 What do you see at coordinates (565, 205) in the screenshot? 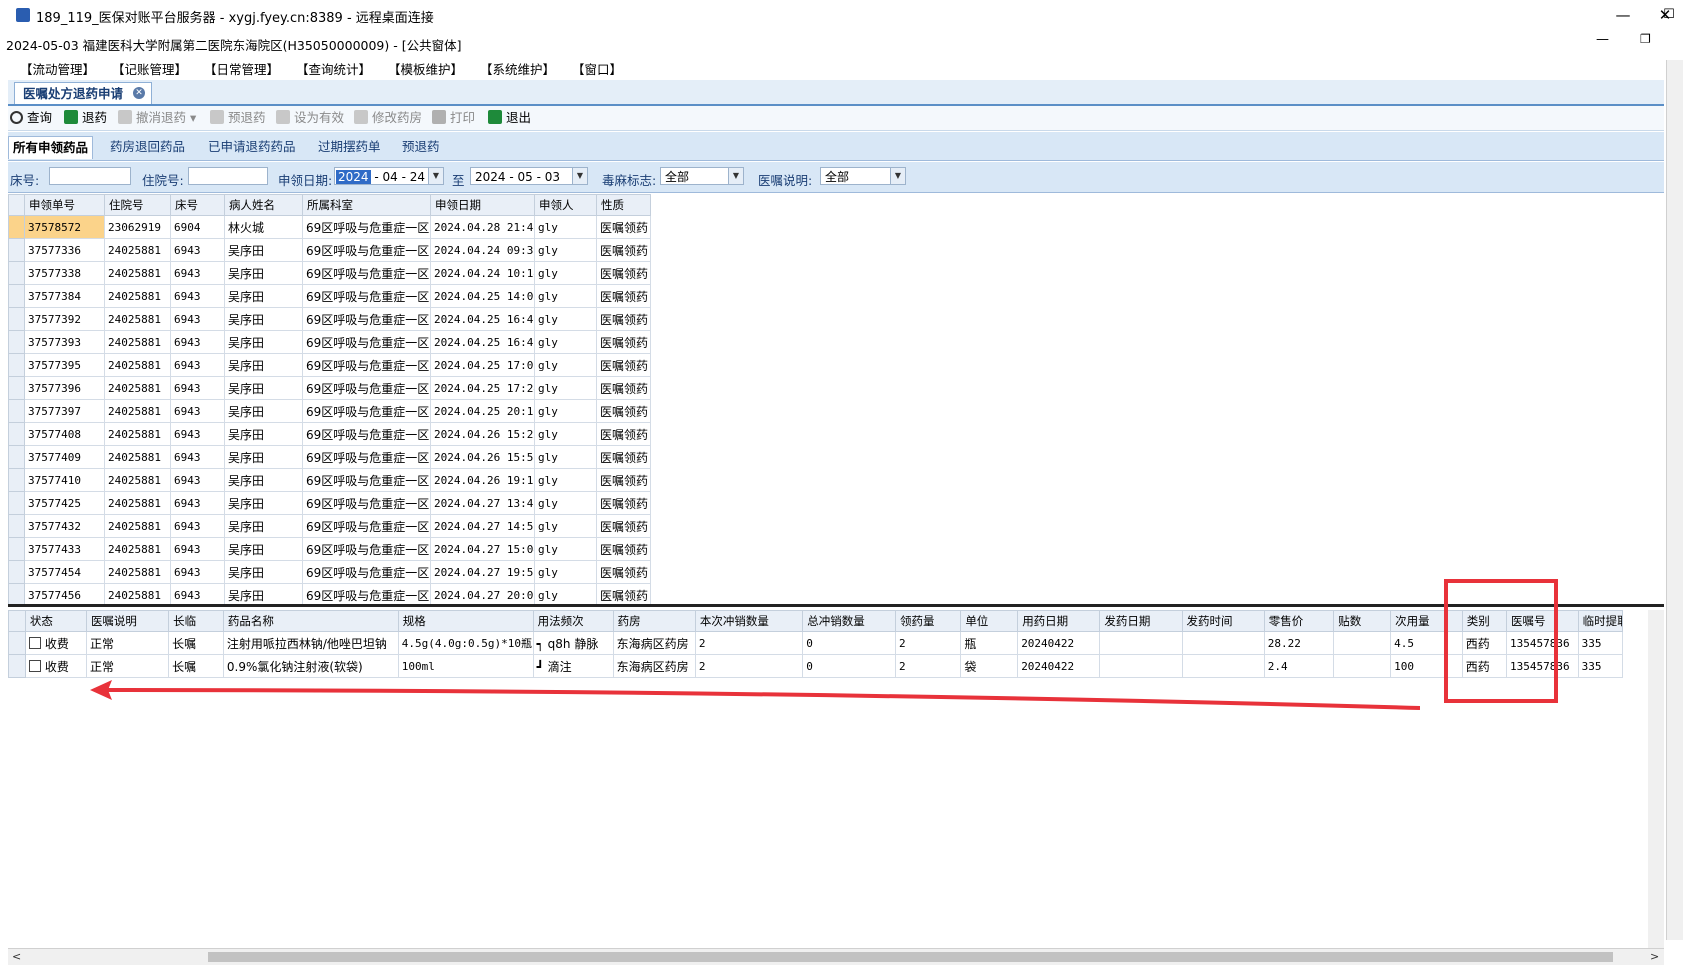
I see `upper_grid-column-header: 申领人` at bounding box center [565, 205].